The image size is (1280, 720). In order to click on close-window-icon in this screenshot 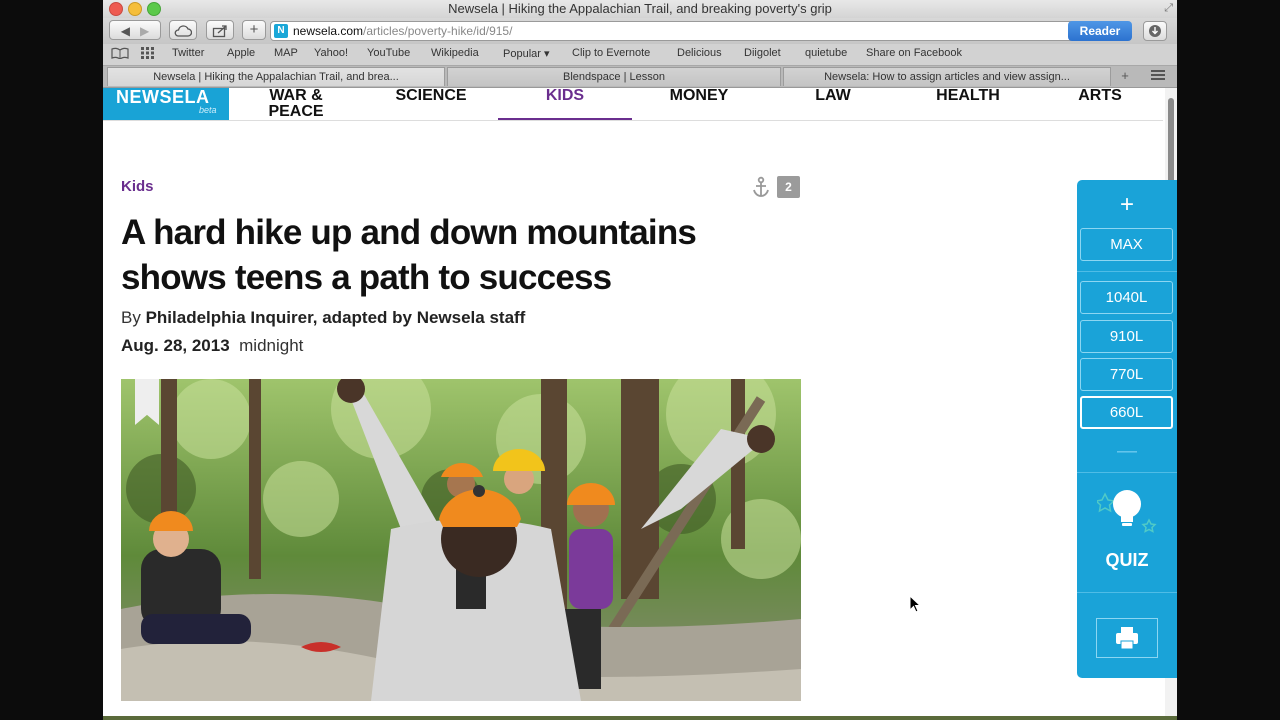, I will do `click(116, 9)`.